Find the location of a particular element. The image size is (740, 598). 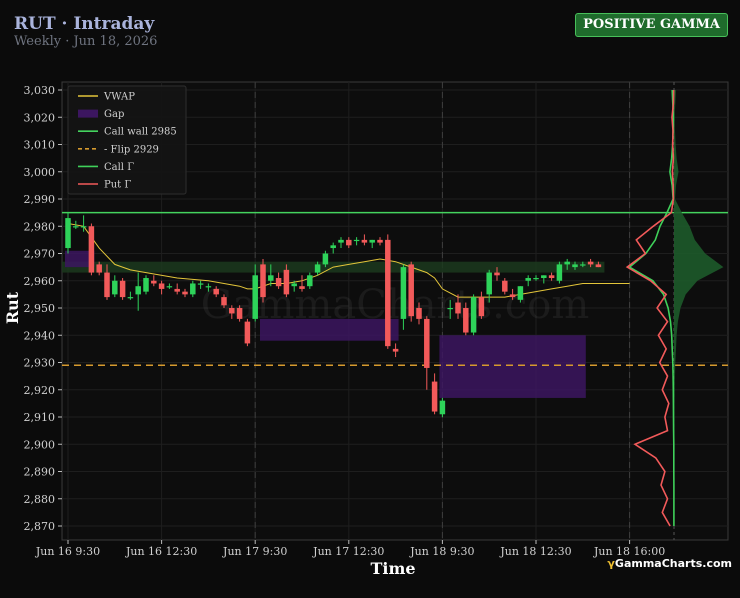

gamma-logo-icon: γ is located at coordinates (611, 563).